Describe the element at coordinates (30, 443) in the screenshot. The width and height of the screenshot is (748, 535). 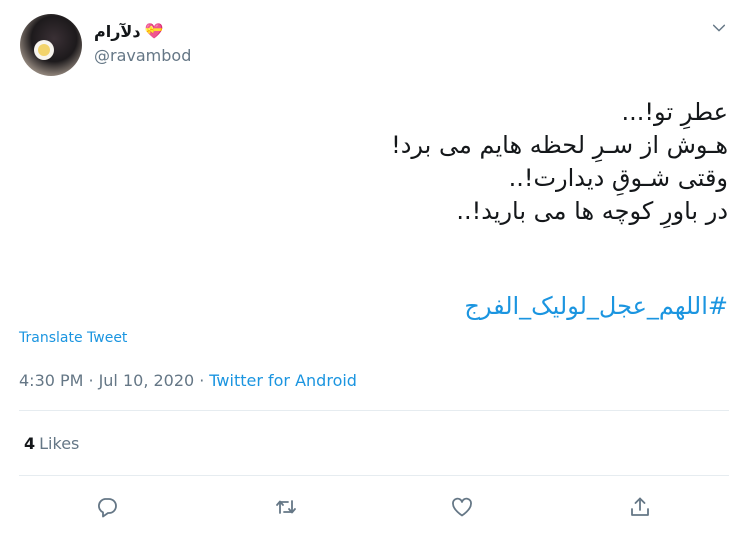
I see `likes-count: 4` at that location.